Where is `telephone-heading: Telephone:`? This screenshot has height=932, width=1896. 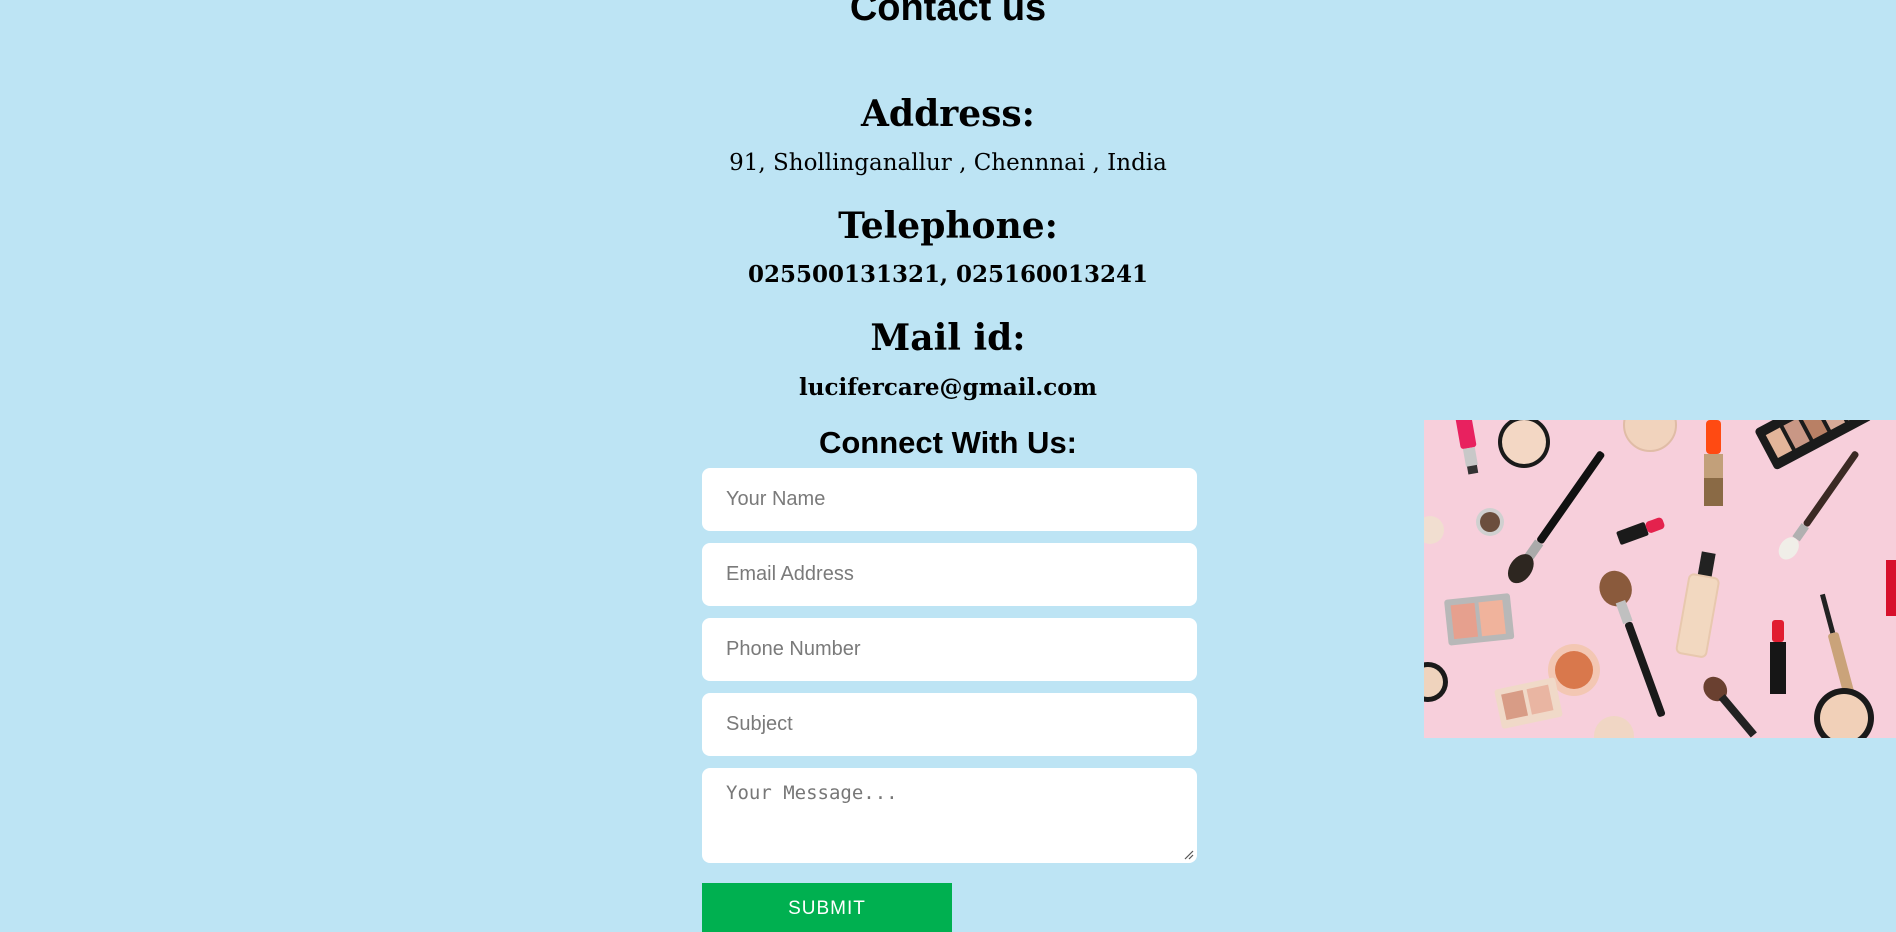 telephone-heading: Telephone: is located at coordinates (948, 226).